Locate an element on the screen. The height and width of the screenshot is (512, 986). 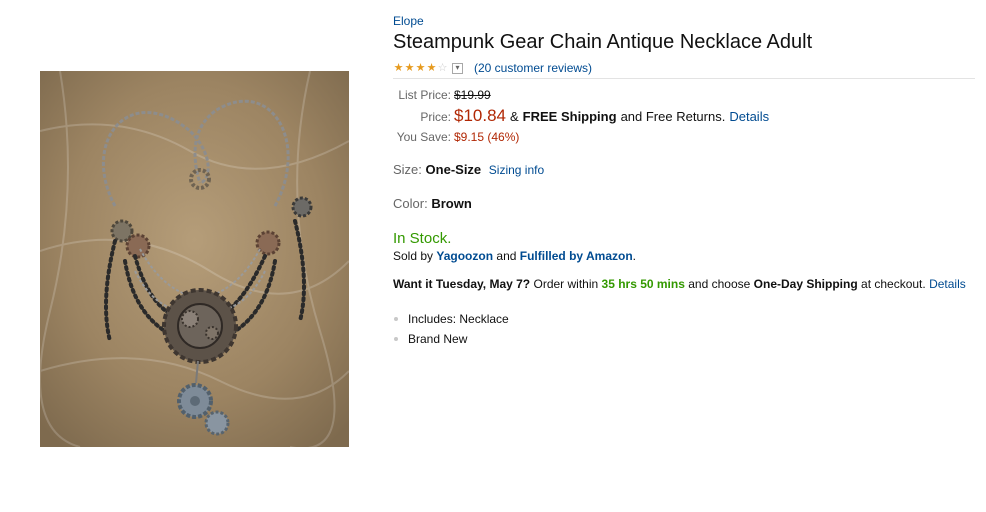
shipping-details-link: Details is located at coordinates (749, 116).